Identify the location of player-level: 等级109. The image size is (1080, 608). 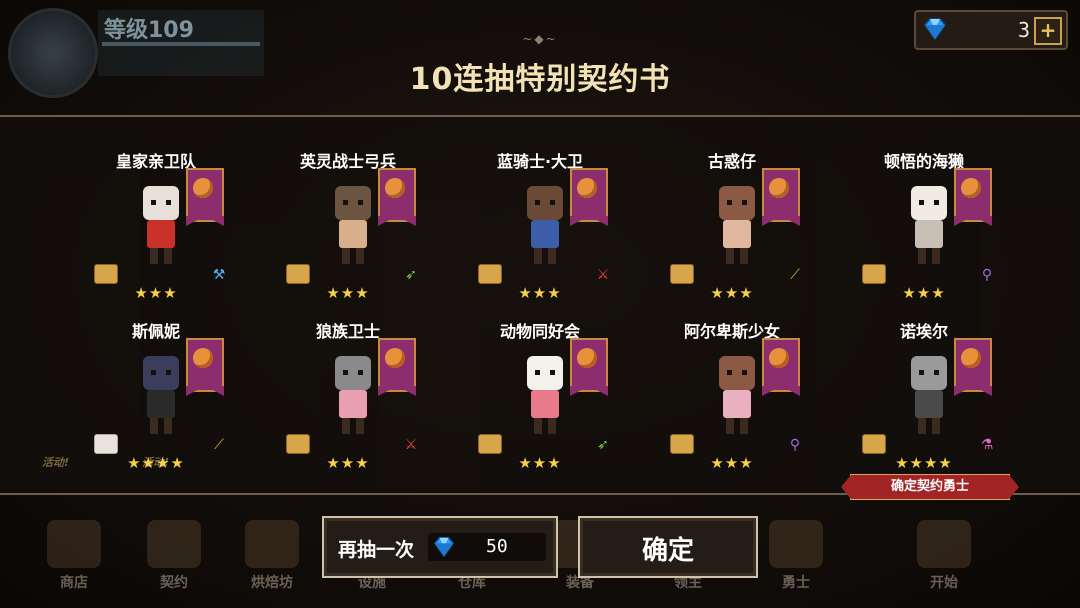
(149, 30).